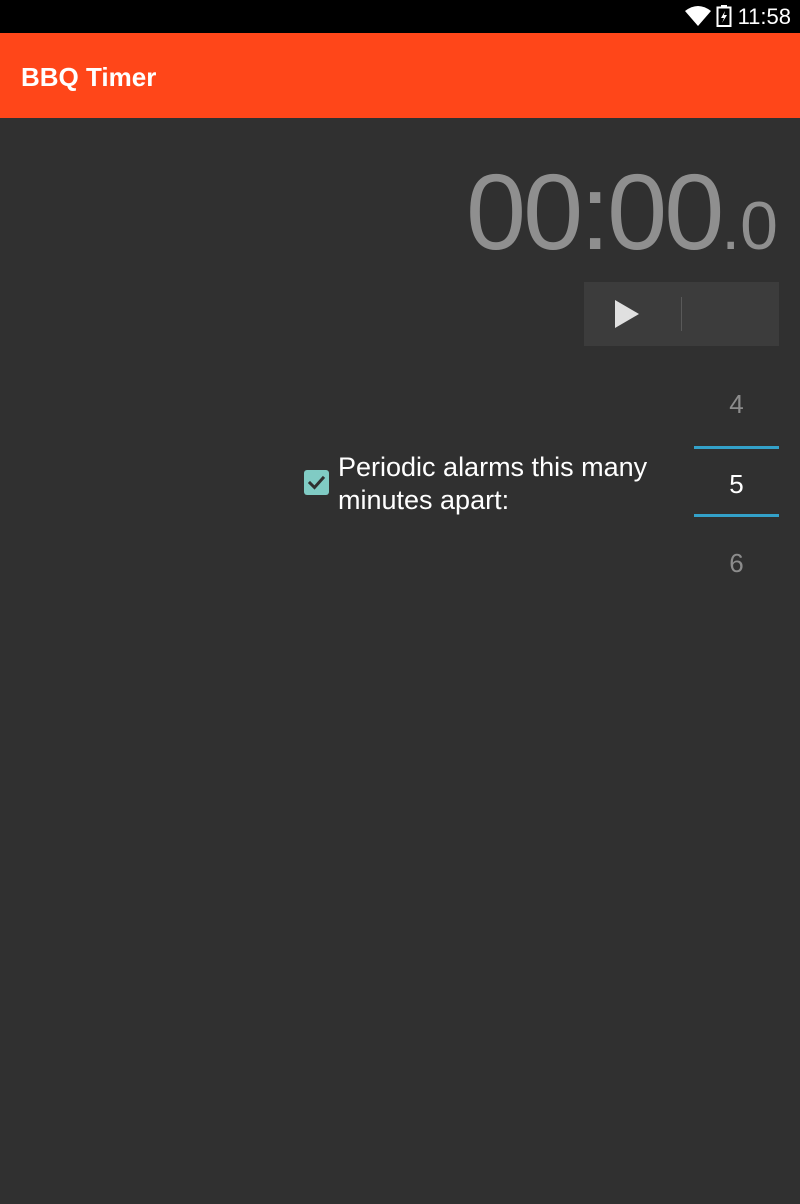  What do you see at coordinates (736, 447) in the screenshot?
I see `picker-selection-line-top` at bounding box center [736, 447].